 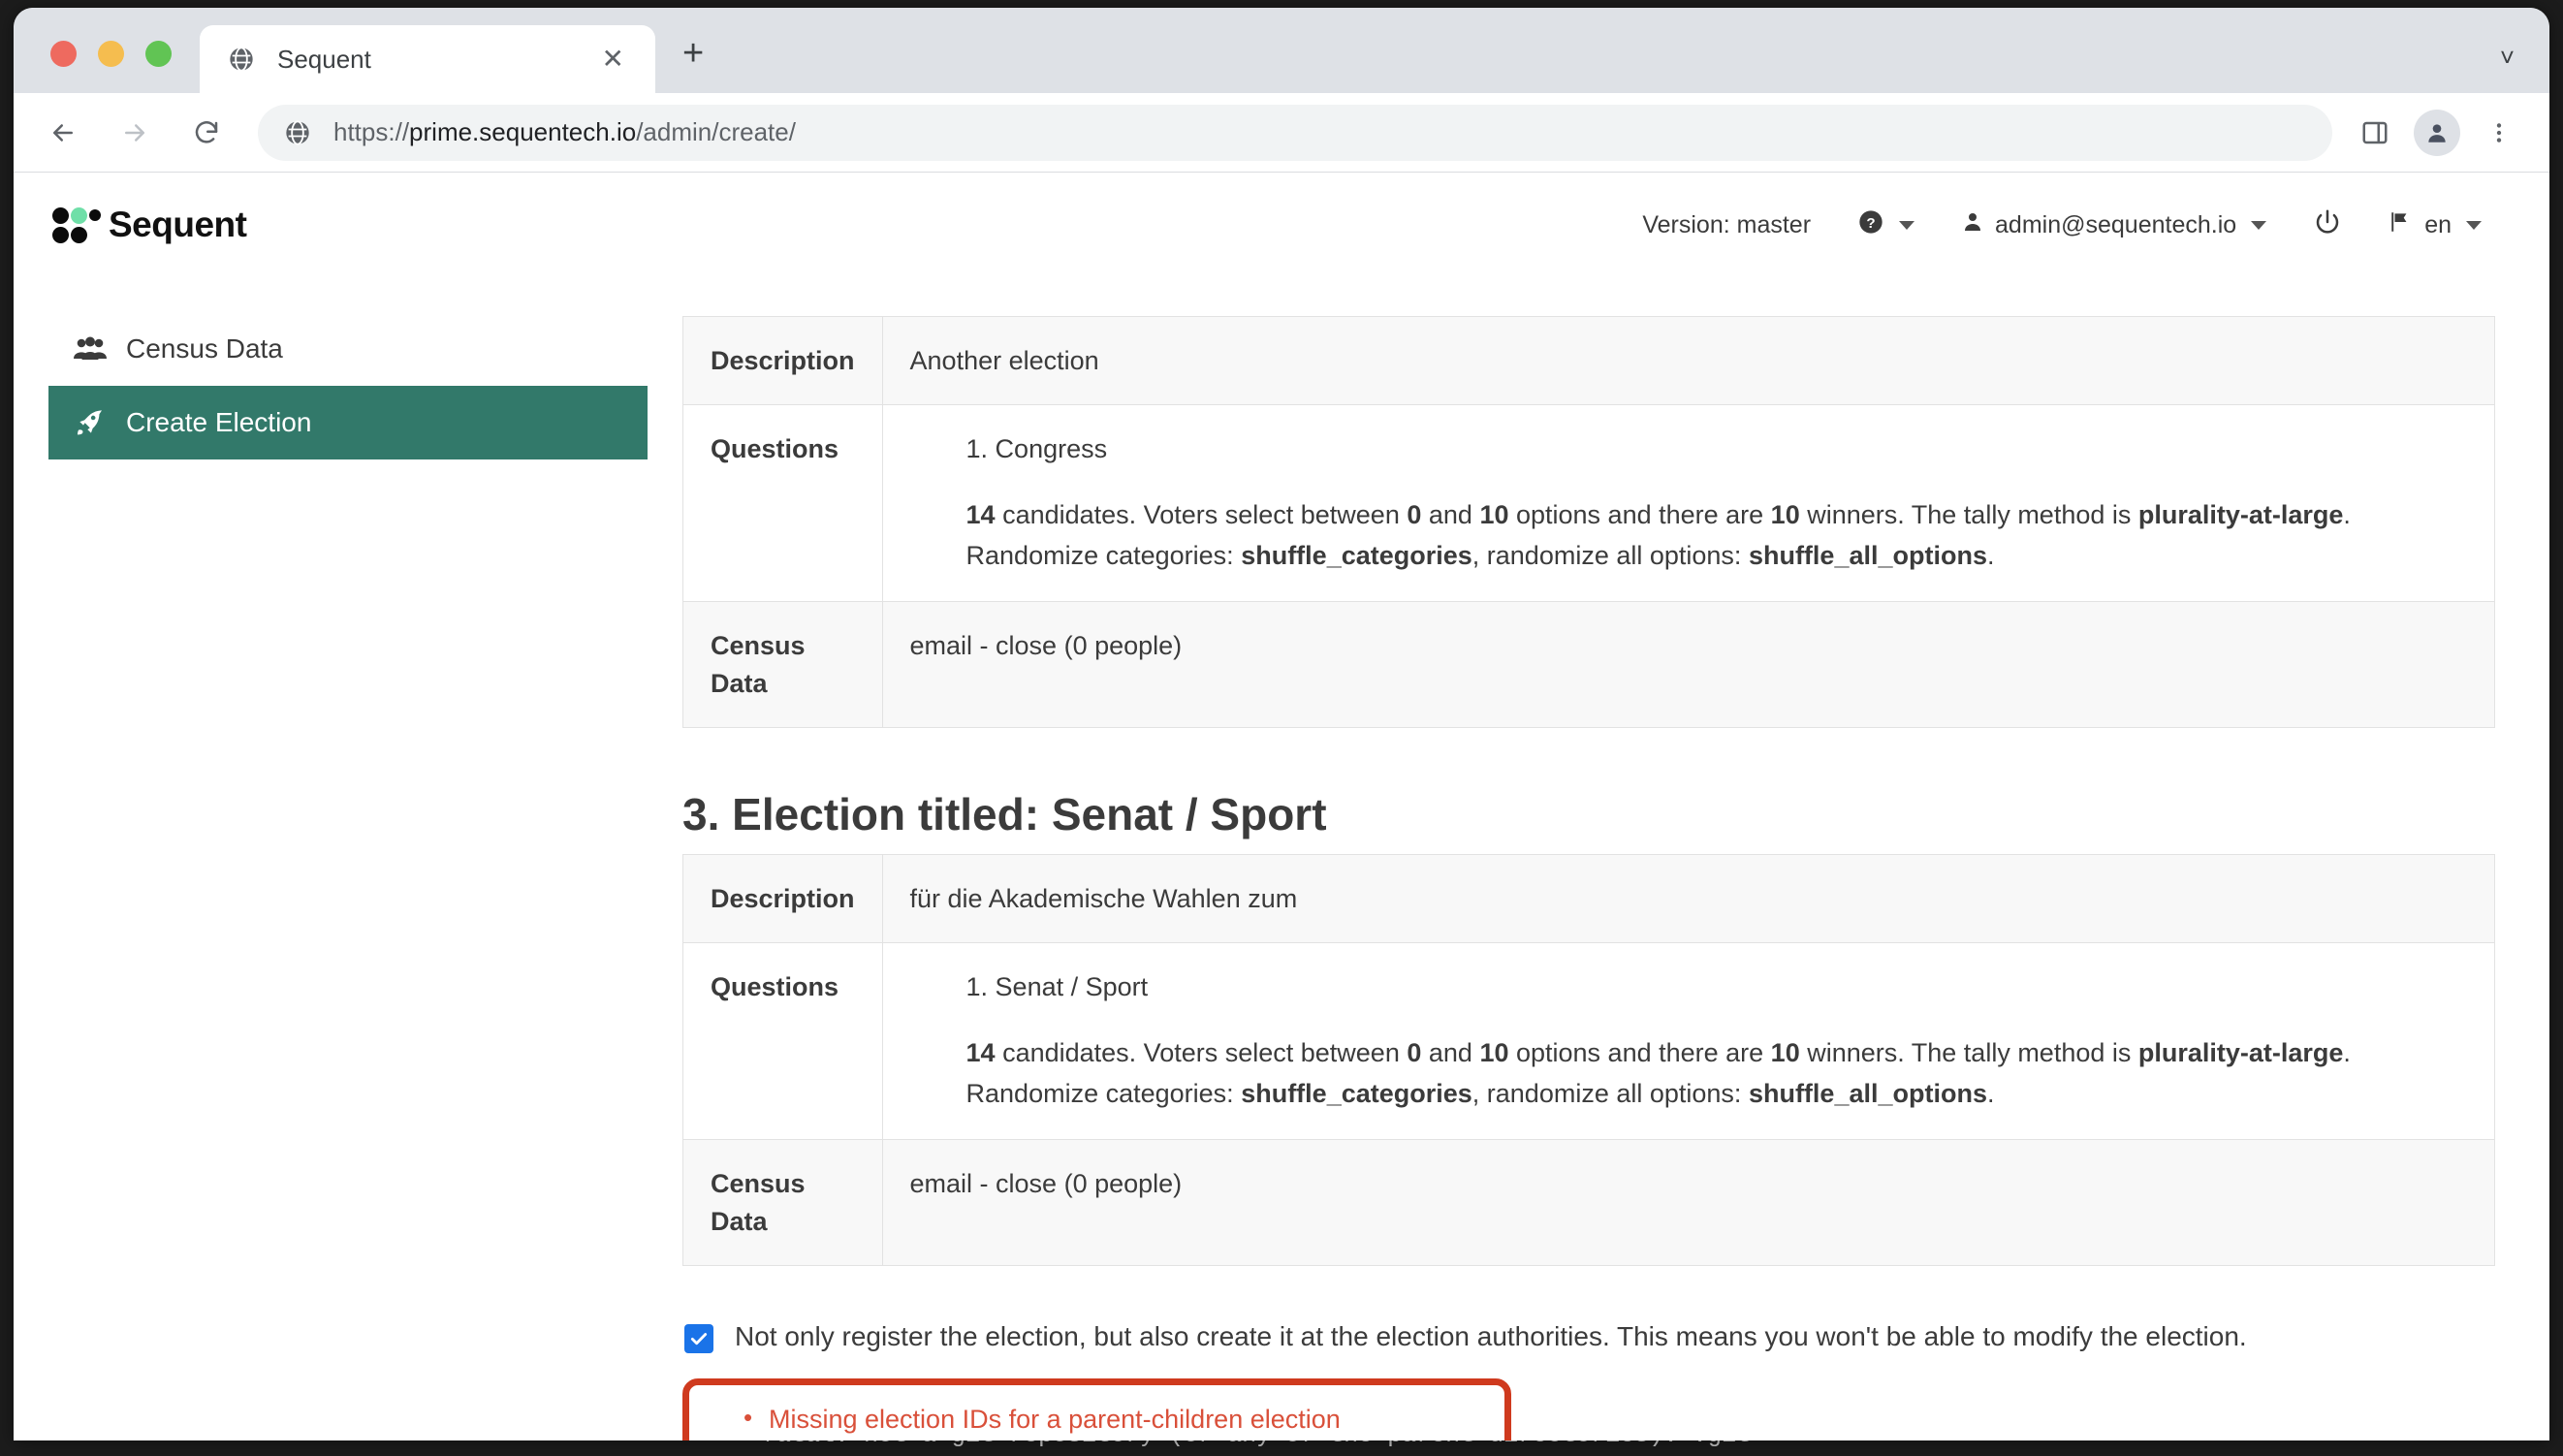 What do you see at coordinates (698, 1338) in the screenshot?
I see `create-at-authorities-checkbox` at bounding box center [698, 1338].